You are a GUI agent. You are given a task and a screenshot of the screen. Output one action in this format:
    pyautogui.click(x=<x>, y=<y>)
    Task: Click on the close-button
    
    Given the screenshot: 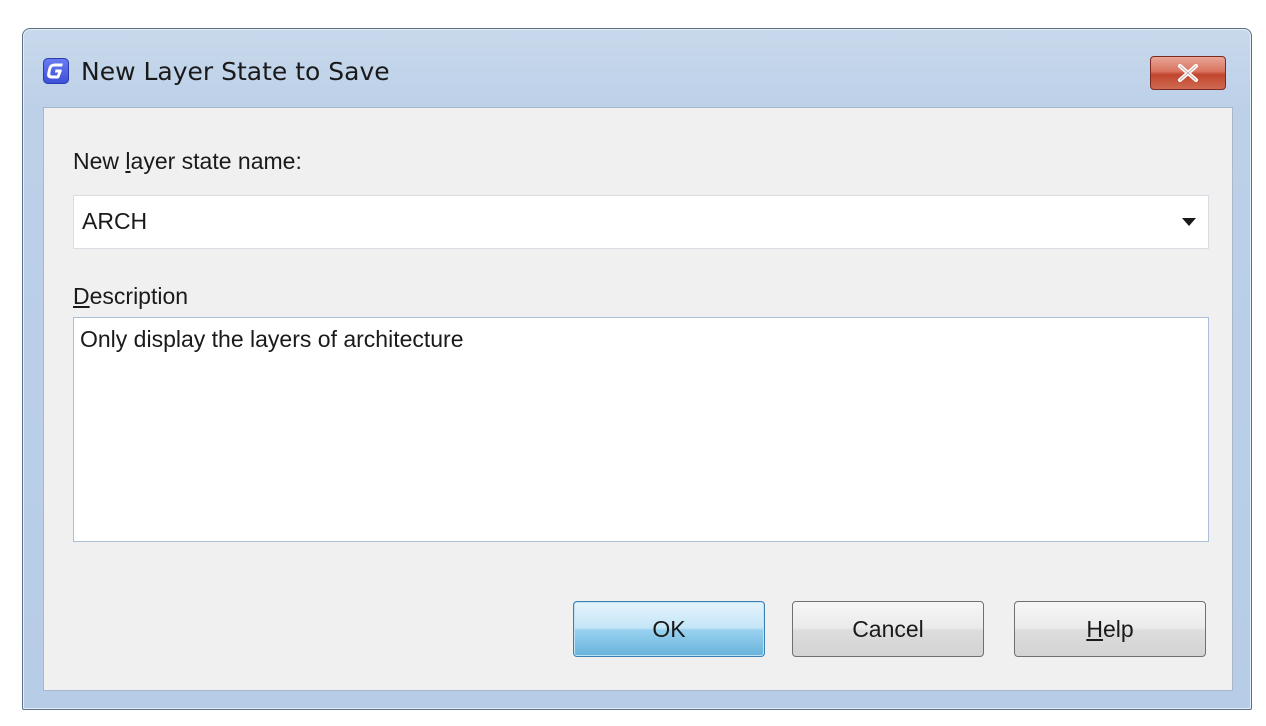 What is the action you would take?
    pyautogui.click(x=1188, y=73)
    